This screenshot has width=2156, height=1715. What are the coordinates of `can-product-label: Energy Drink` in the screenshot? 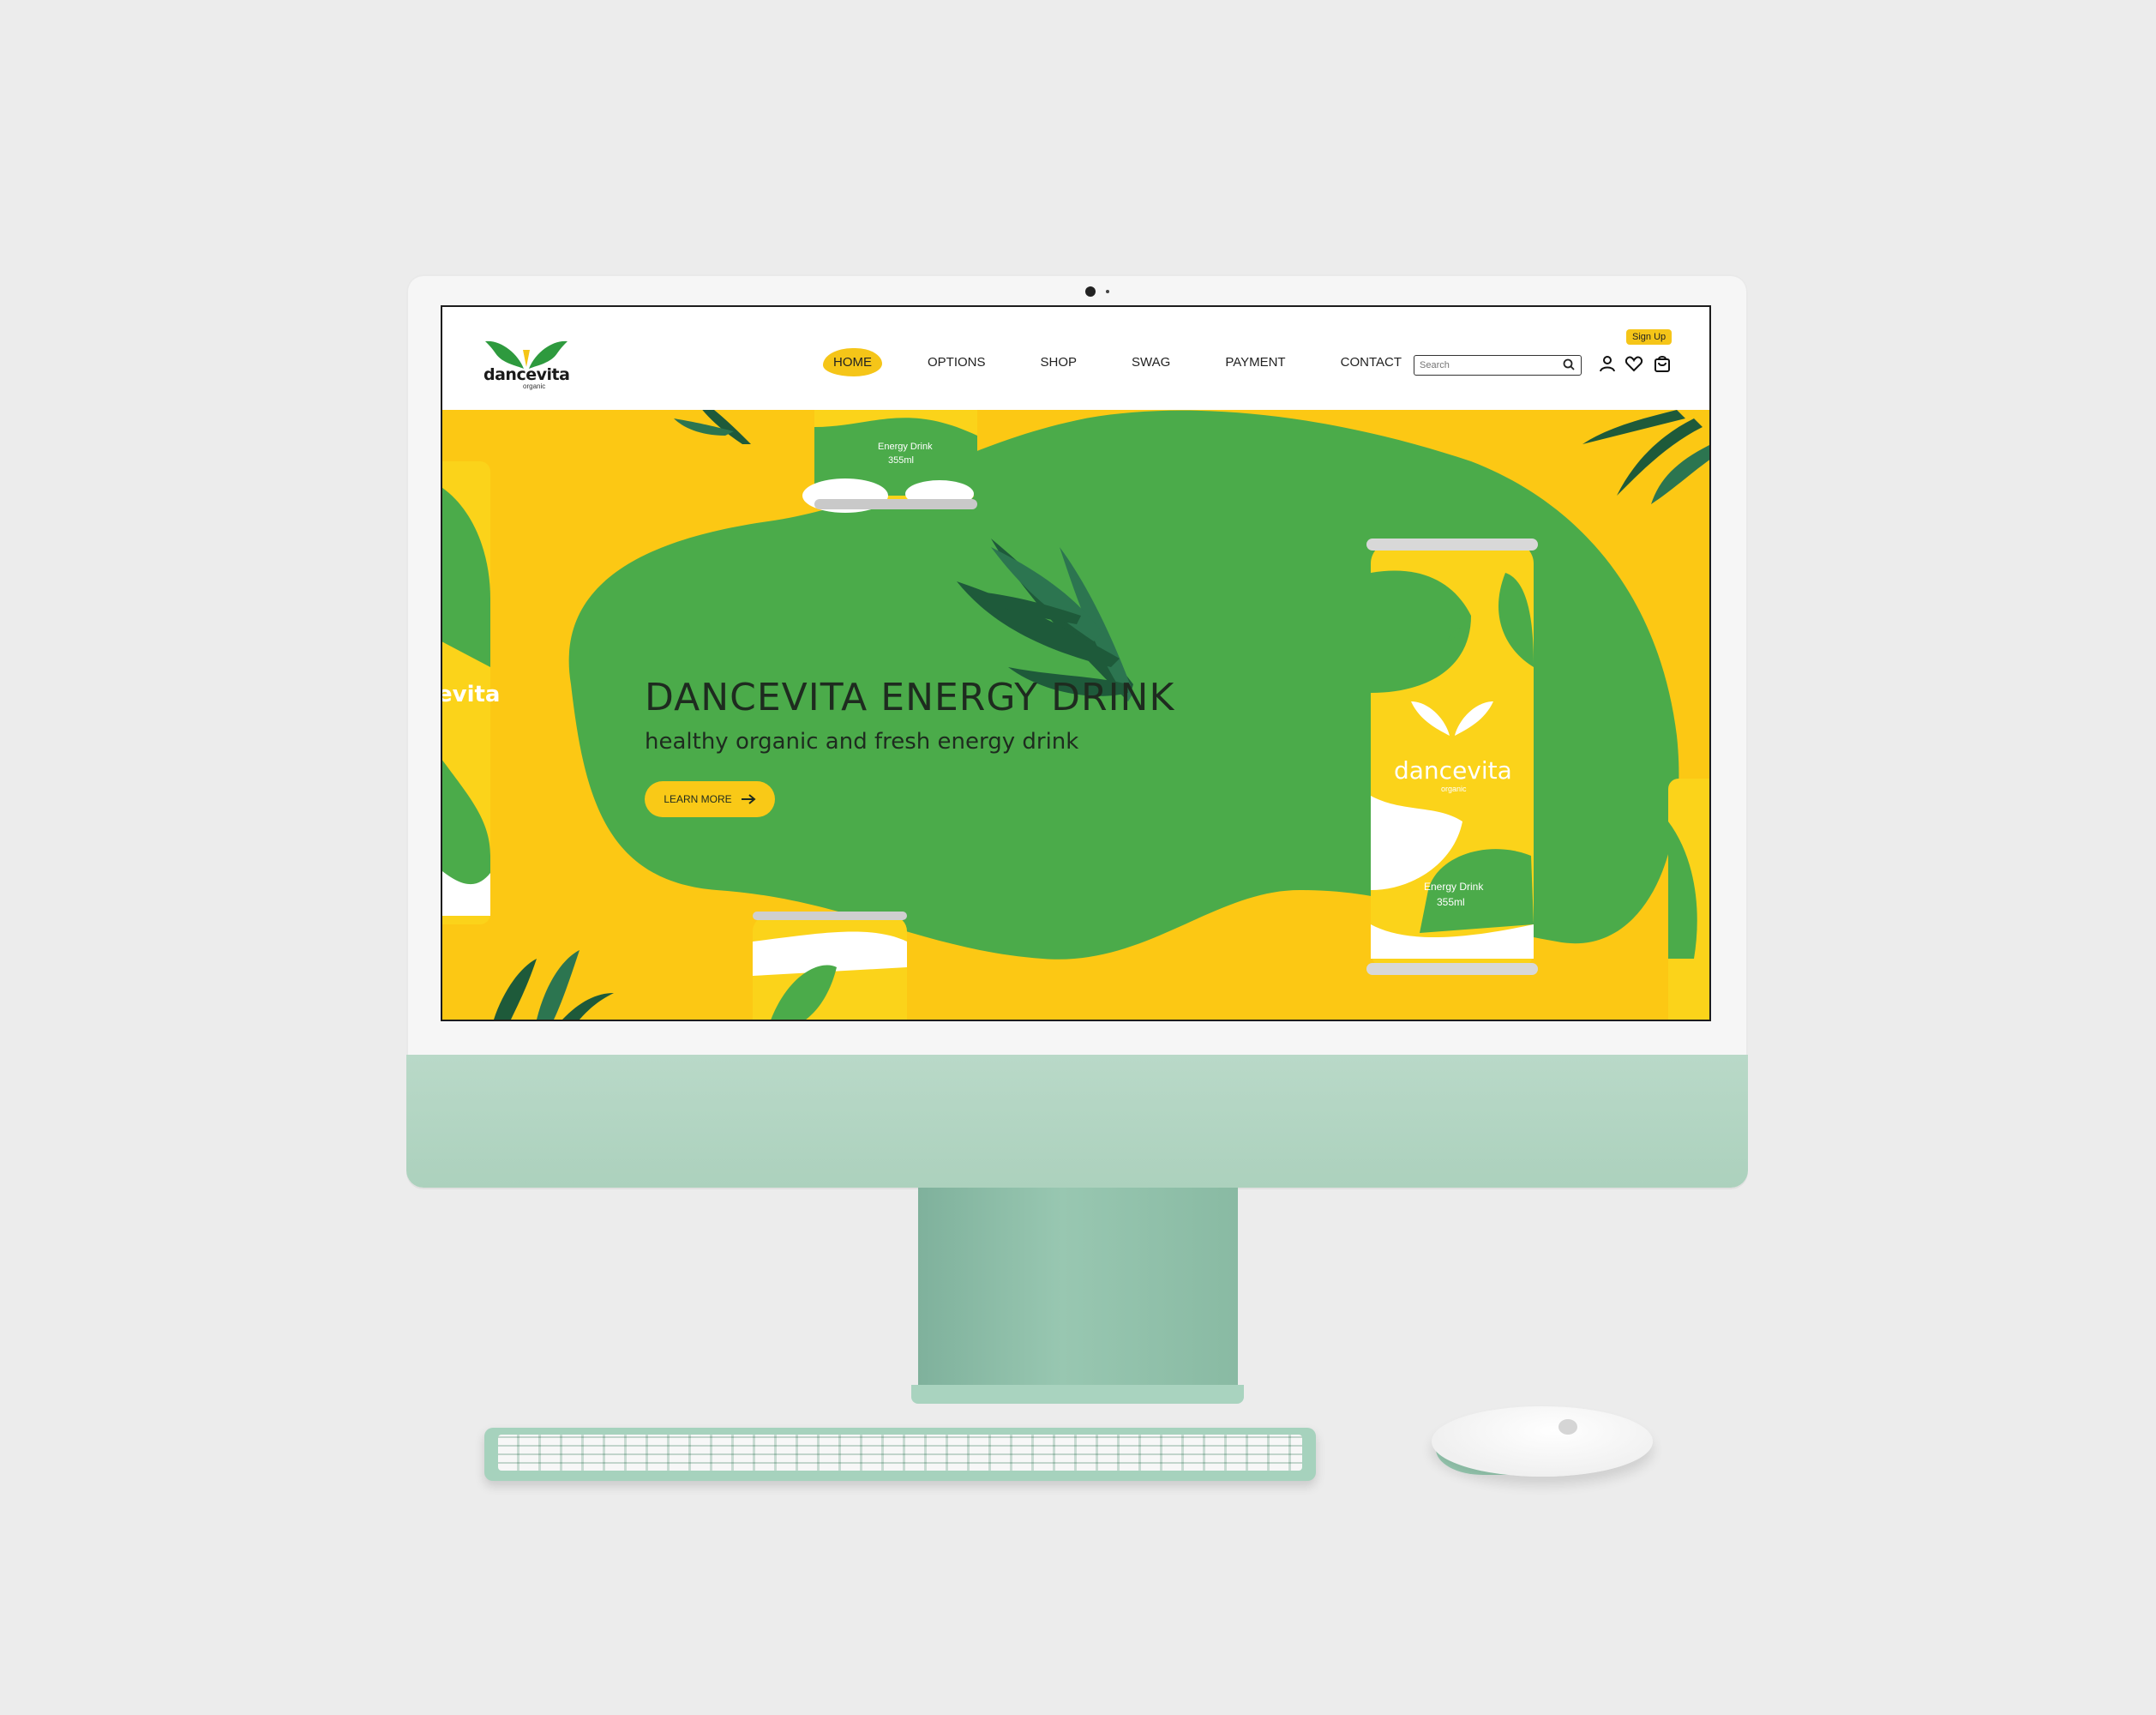 It's located at (1454, 887).